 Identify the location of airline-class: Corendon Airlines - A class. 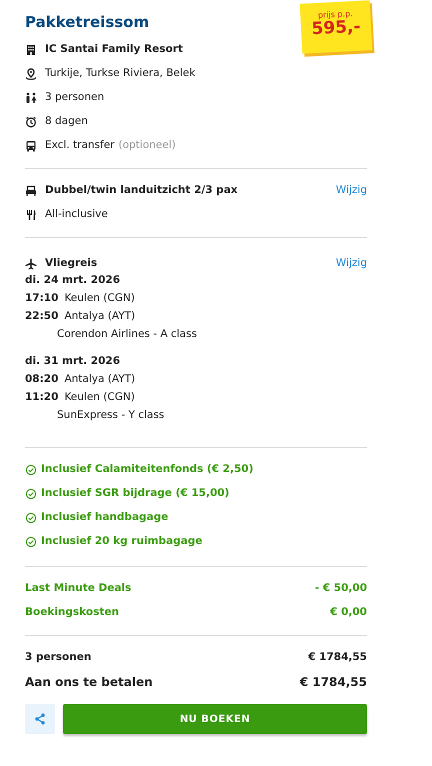
(127, 334).